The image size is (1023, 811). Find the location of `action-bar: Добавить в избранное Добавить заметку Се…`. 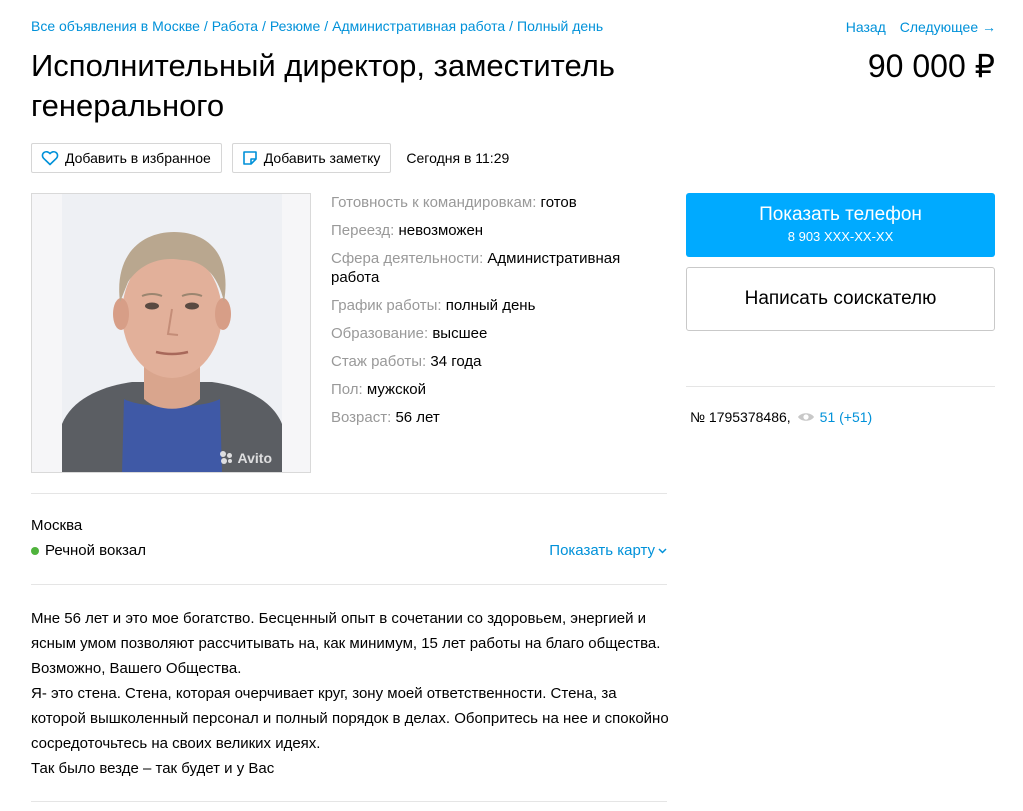

action-bar: Добавить в избранное Добавить заметку Се… is located at coordinates (270, 158).